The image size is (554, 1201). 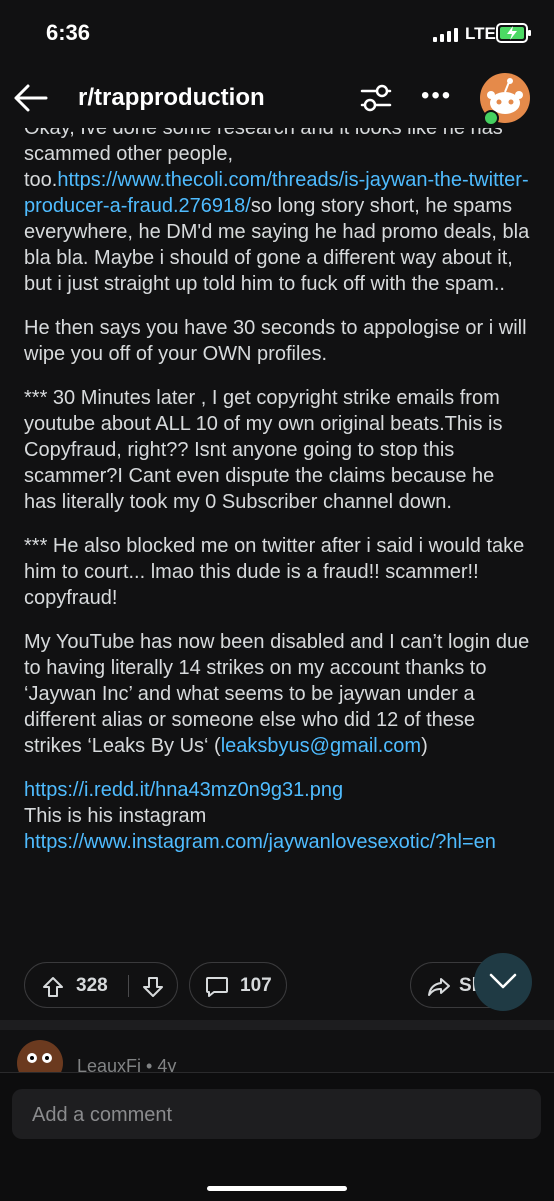 What do you see at coordinates (436, 96) in the screenshot?
I see `more-options-icon: •••` at bounding box center [436, 96].